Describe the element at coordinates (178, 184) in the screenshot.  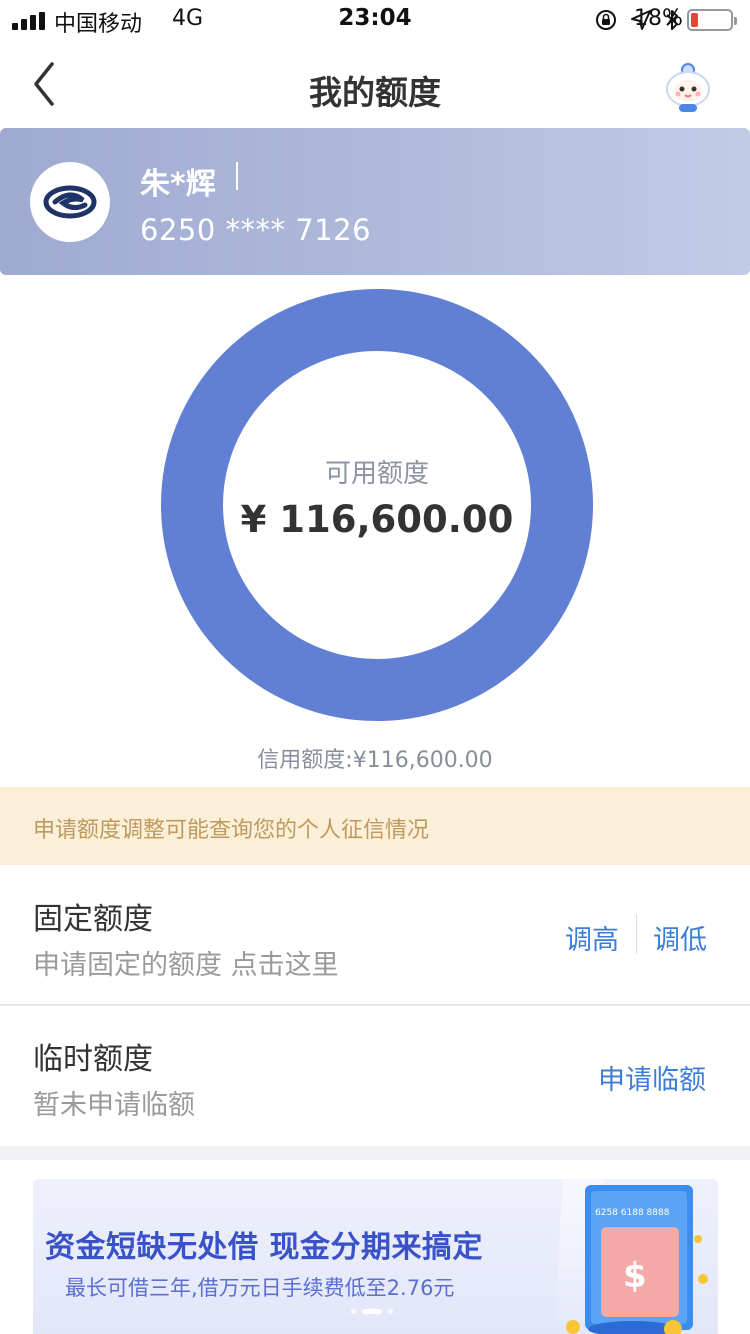
I see `card-holder-name: 朱*辉` at that location.